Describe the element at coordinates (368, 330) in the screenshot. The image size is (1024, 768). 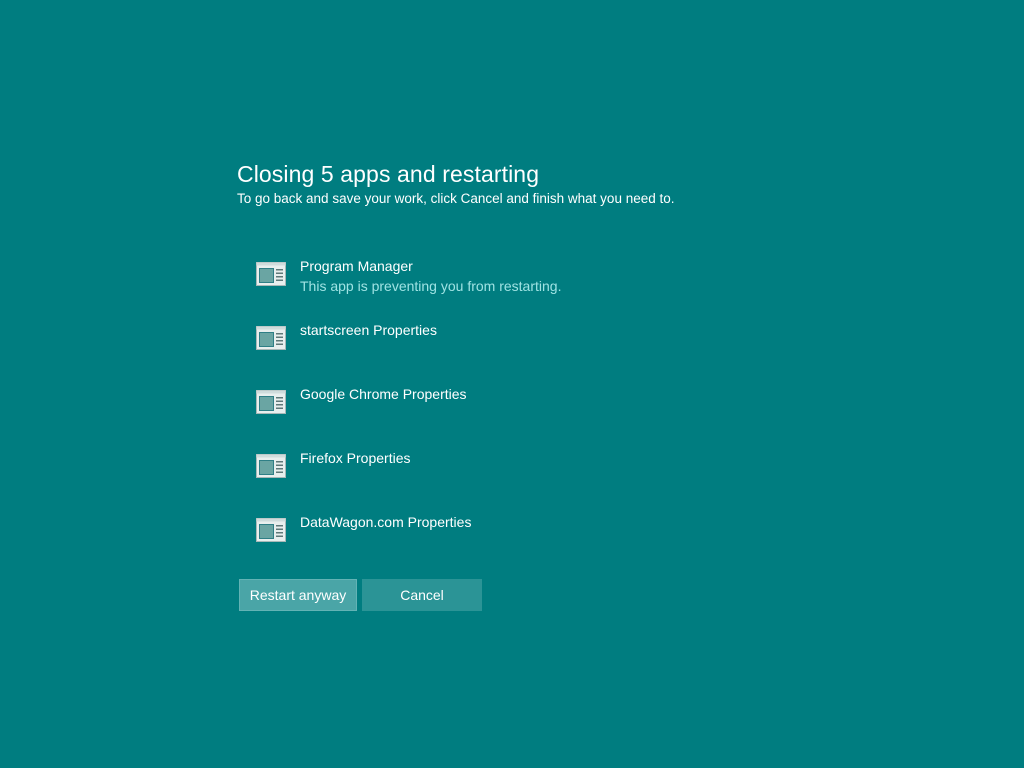
I see `app-name: startscreen Properties` at that location.